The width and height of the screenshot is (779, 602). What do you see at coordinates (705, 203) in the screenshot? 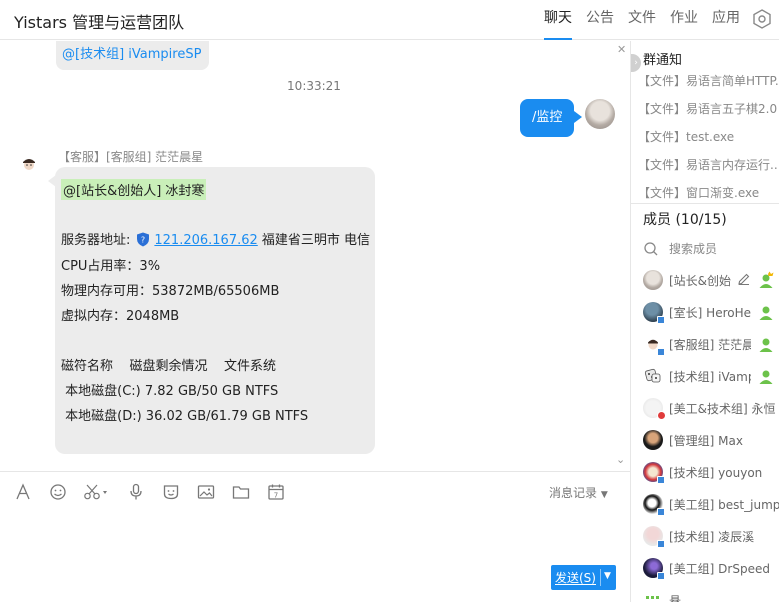
I see `sidebar-divider` at bounding box center [705, 203].